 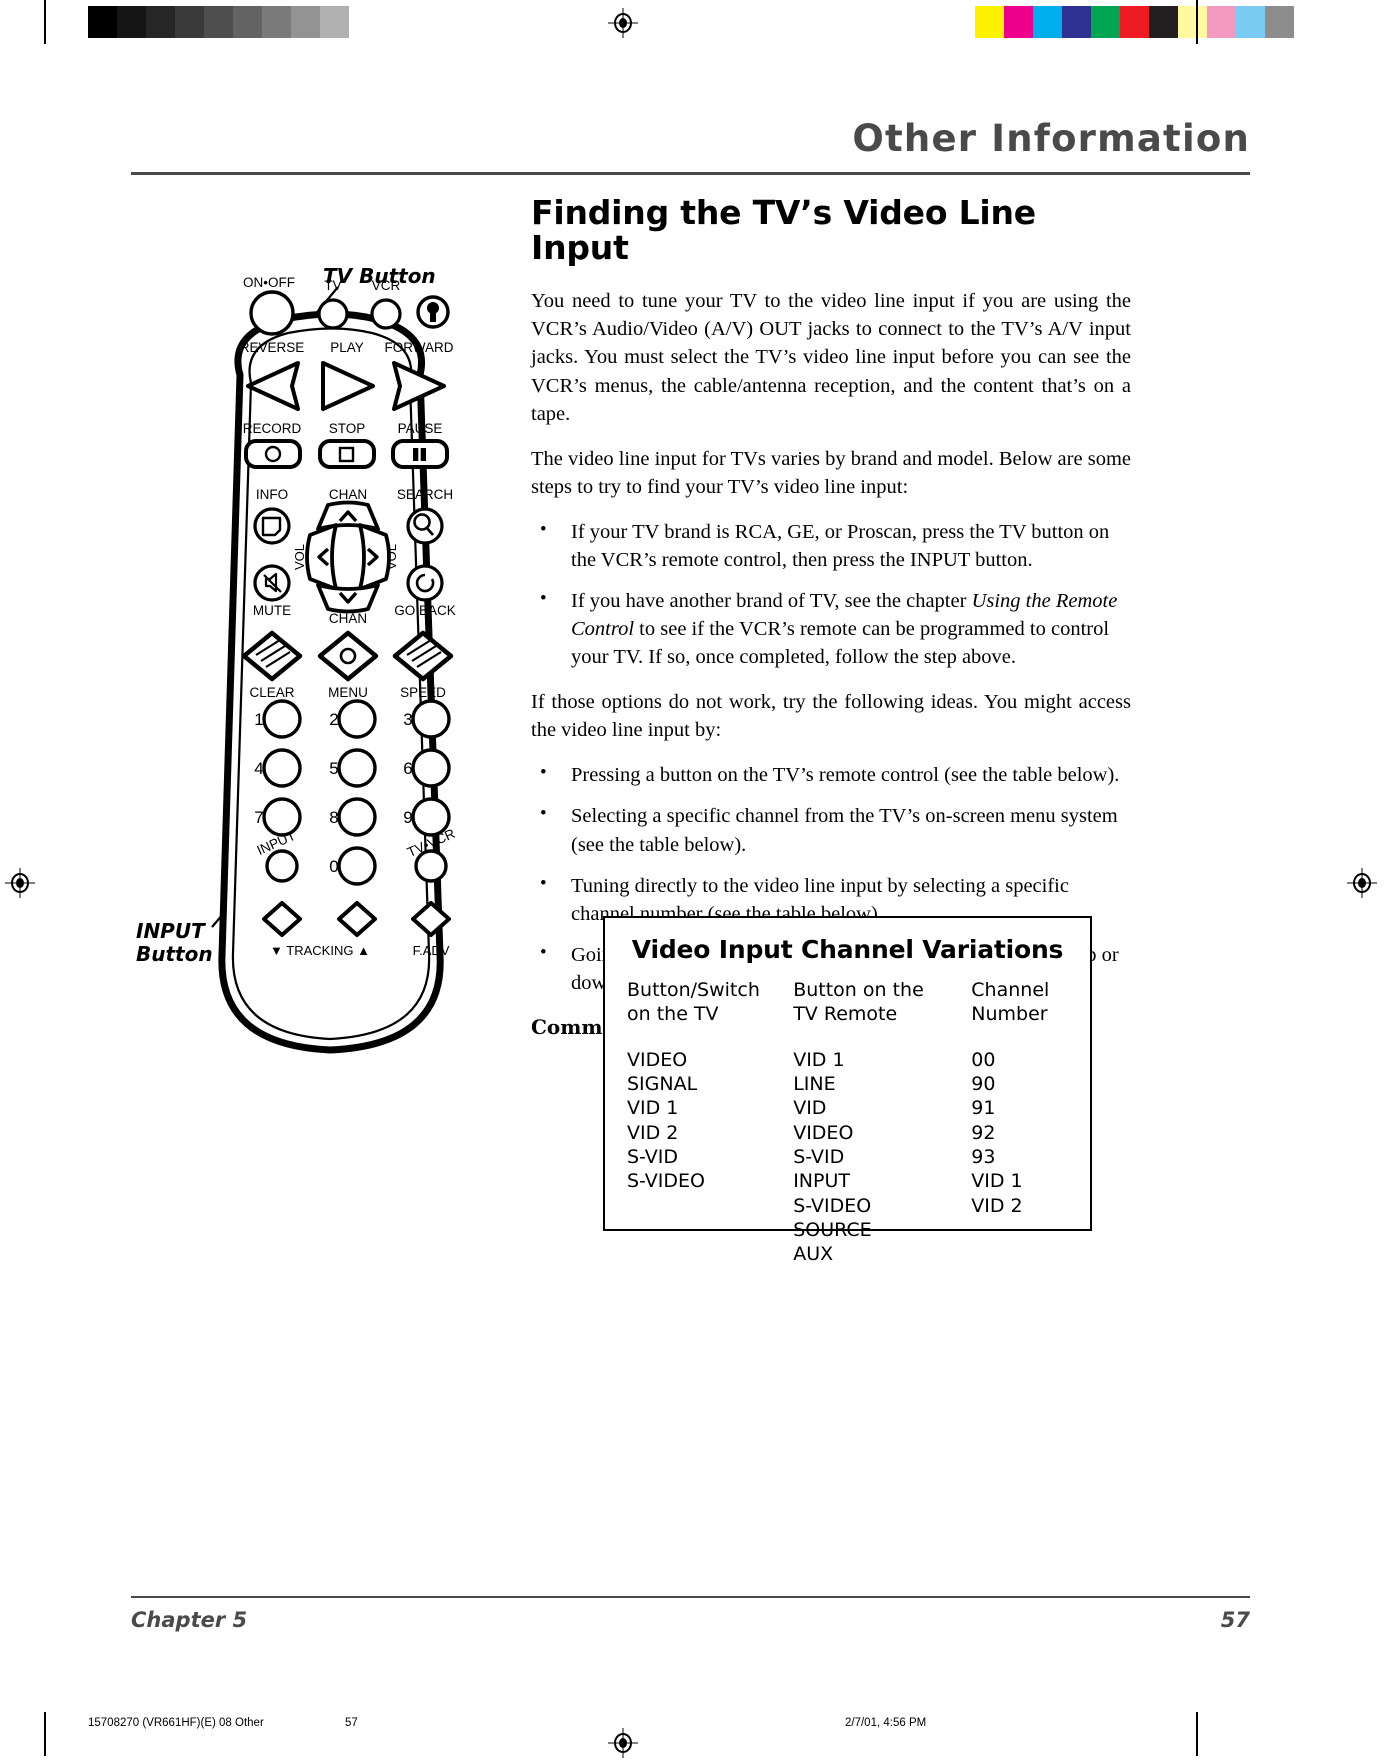 What do you see at coordinates (348, 656) in the screenshot?
I see `menu-icon` at bounding box center [348, 656].